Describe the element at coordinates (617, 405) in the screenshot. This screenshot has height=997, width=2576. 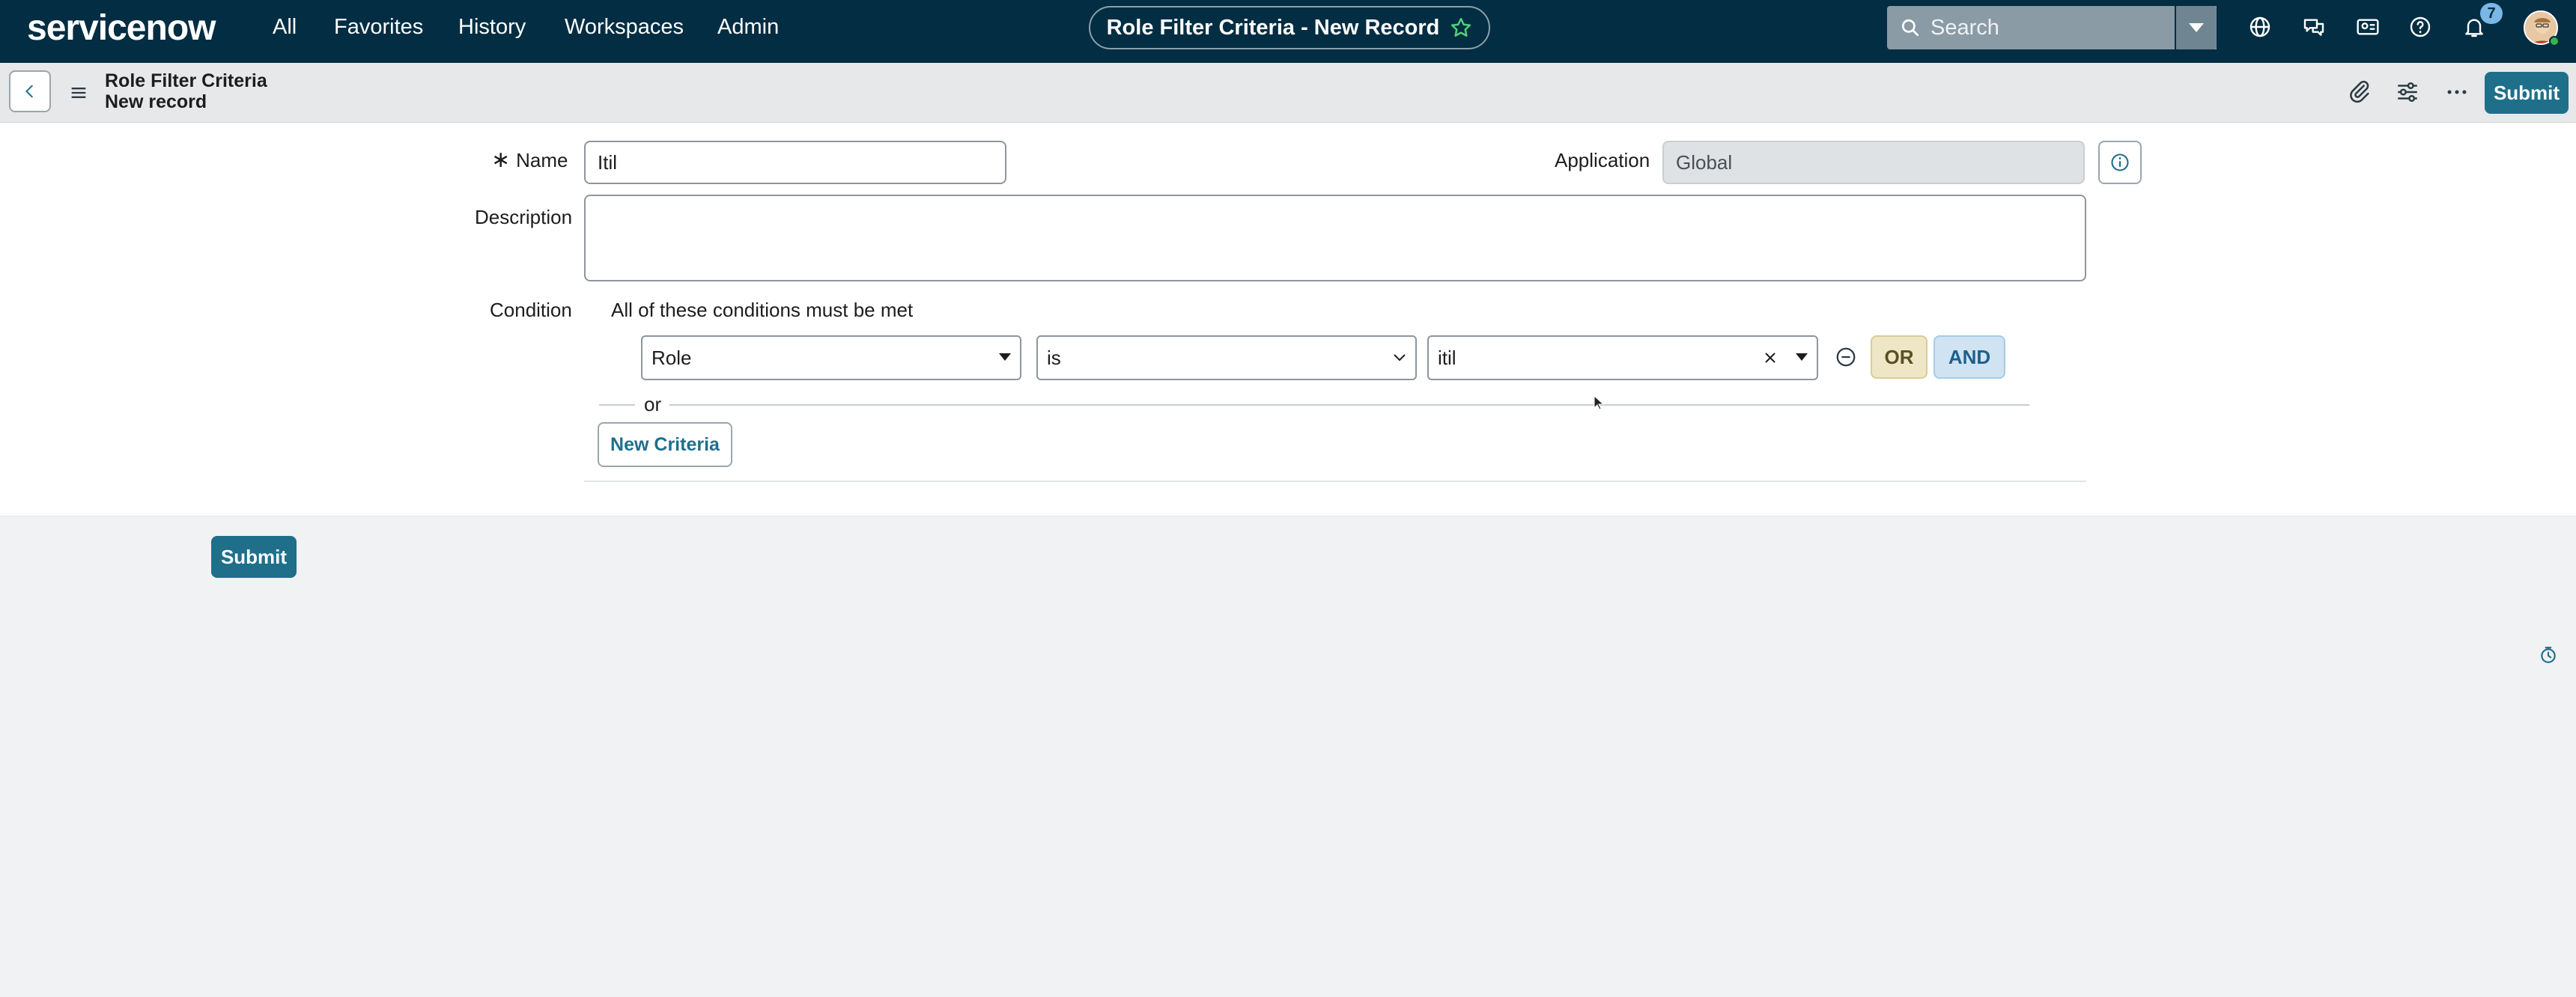
I see `or-divider-left` at that location.